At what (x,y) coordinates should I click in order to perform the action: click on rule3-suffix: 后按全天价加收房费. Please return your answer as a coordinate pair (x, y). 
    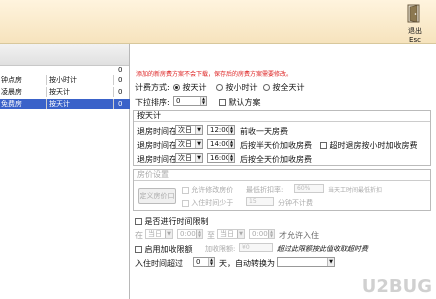
    Looking at the image, I should click on (276, 159).